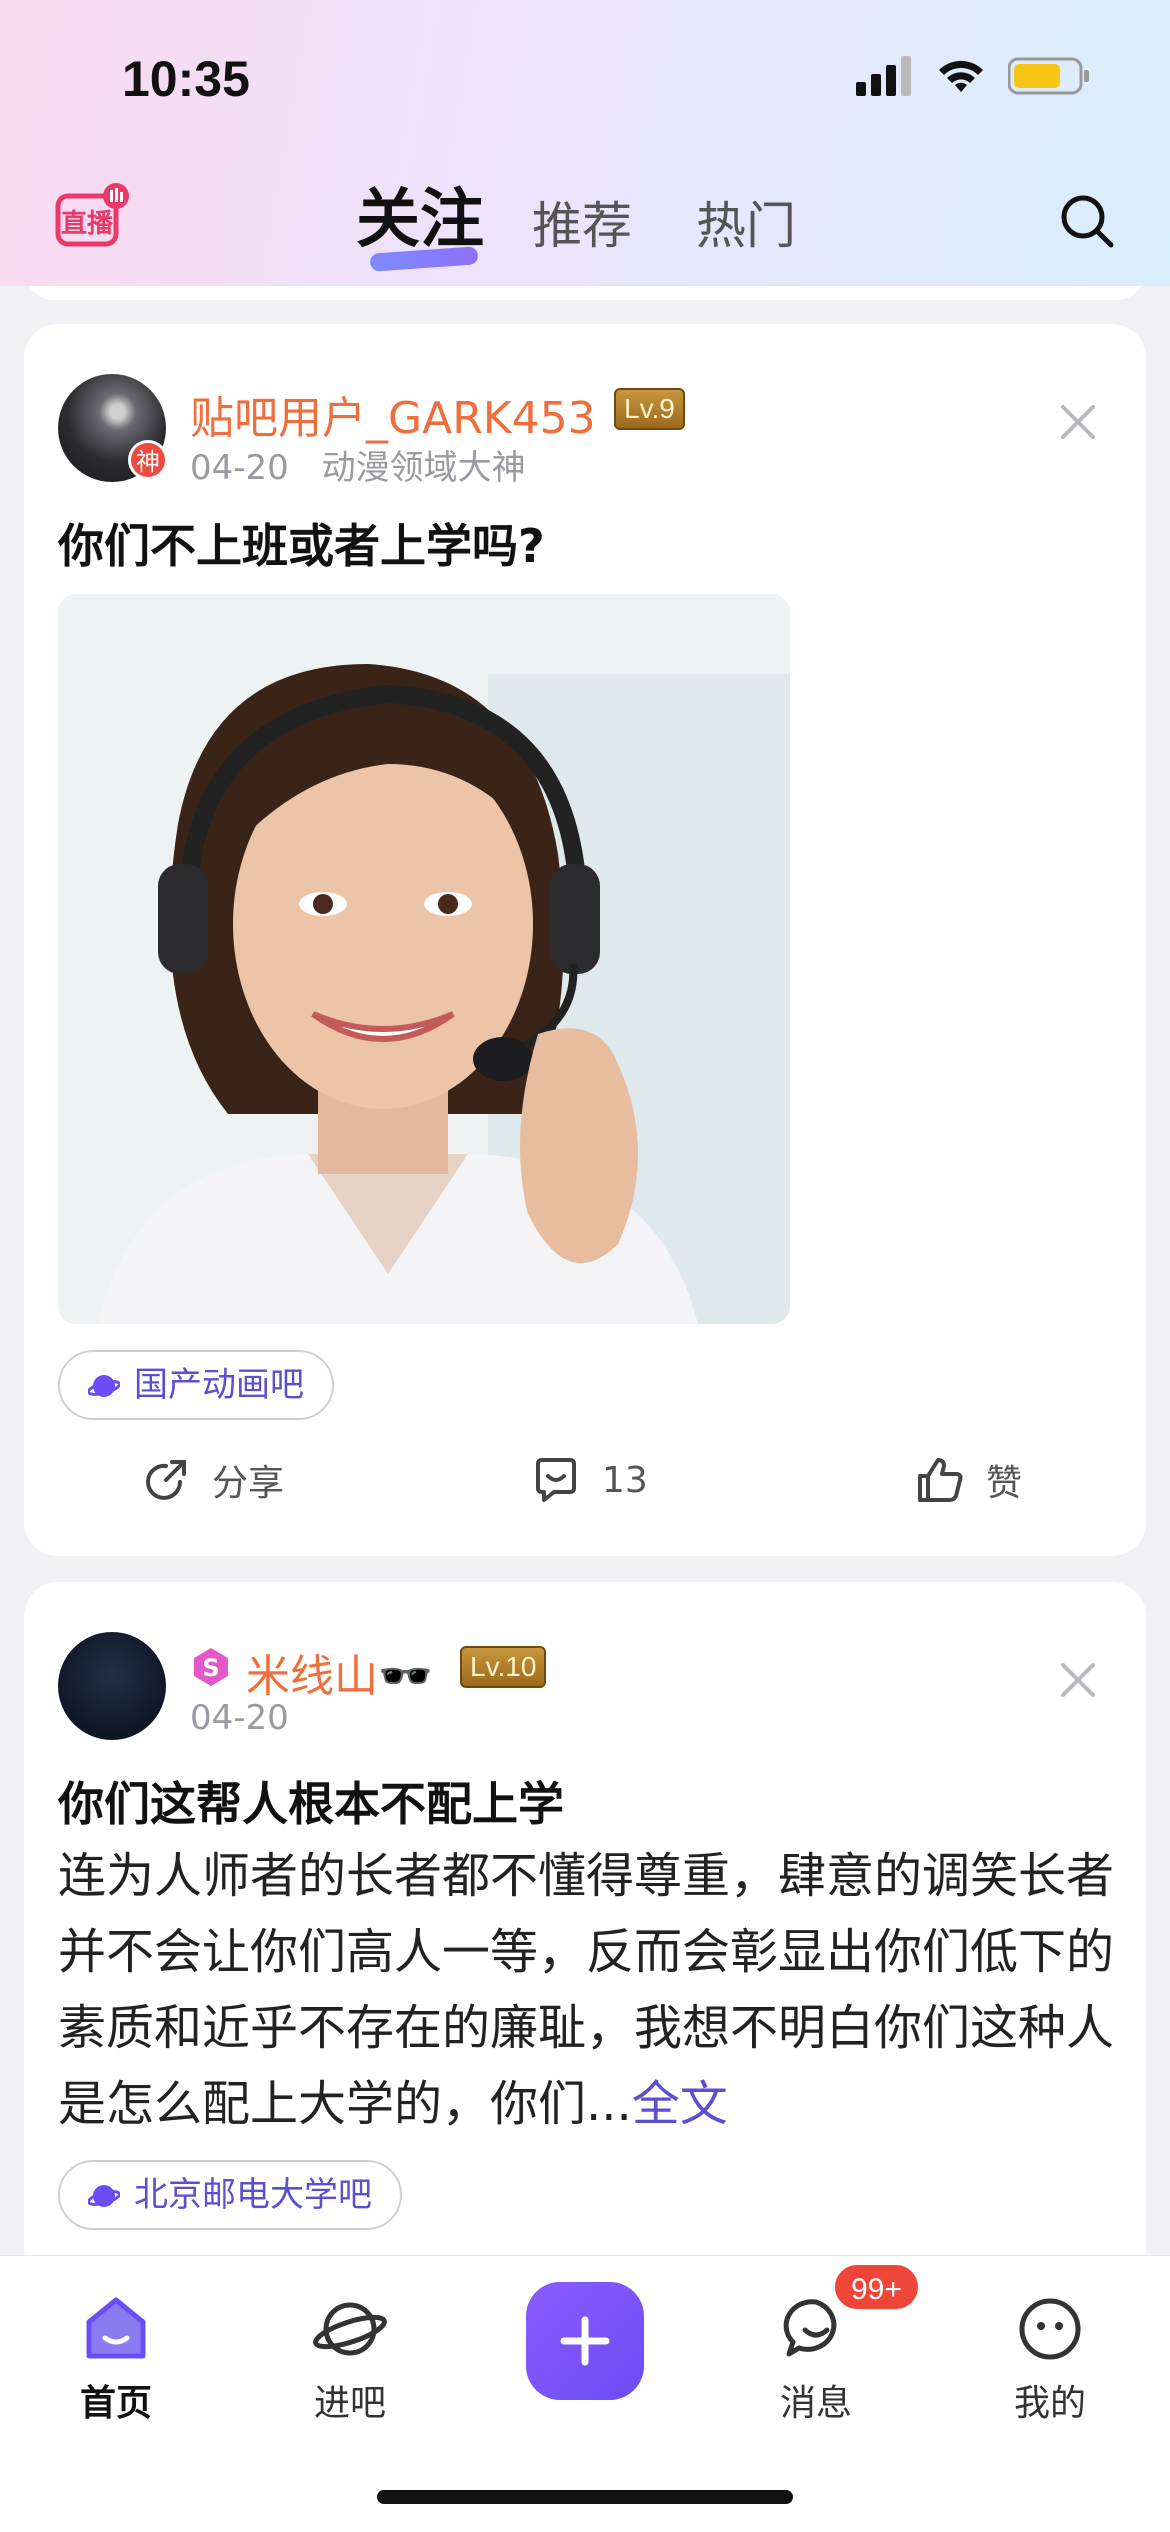 This screenshot has width=1170, height=2532. Describe the element at coordinates (186, 79) in the screenshot. I see `status-time: 10:35` at that location.